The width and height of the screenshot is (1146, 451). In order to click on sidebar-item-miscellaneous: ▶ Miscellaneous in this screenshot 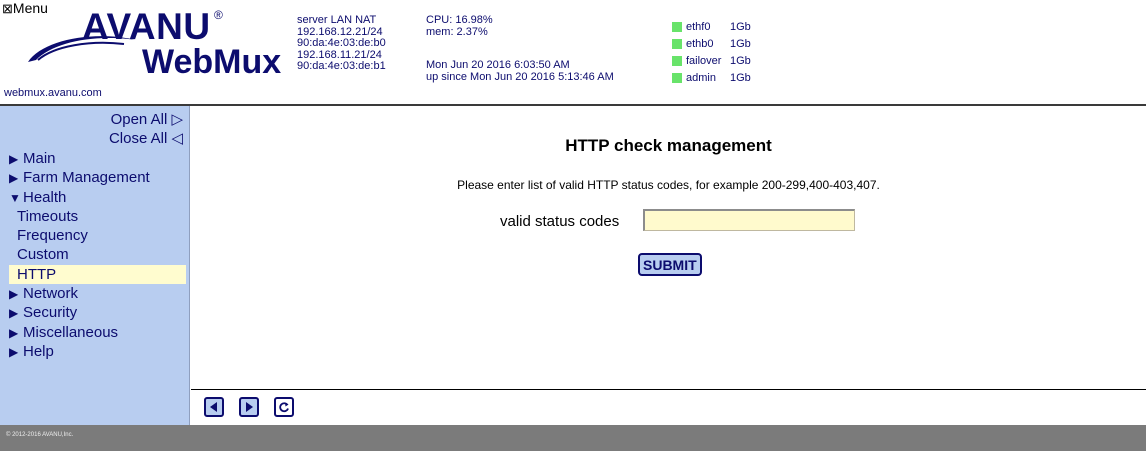, I will do `click(97, 332)`.